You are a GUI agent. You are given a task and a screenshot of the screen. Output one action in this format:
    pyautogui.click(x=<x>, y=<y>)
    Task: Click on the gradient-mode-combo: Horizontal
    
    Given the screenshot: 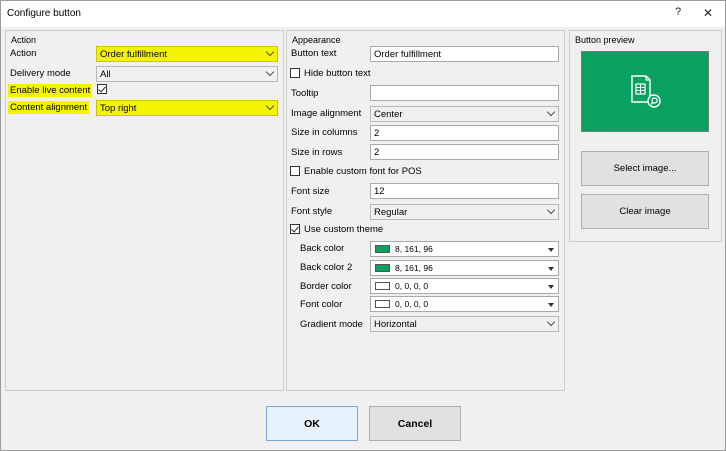 What is the action you would take?
    pyautogui.click(x=464, y=324)
    